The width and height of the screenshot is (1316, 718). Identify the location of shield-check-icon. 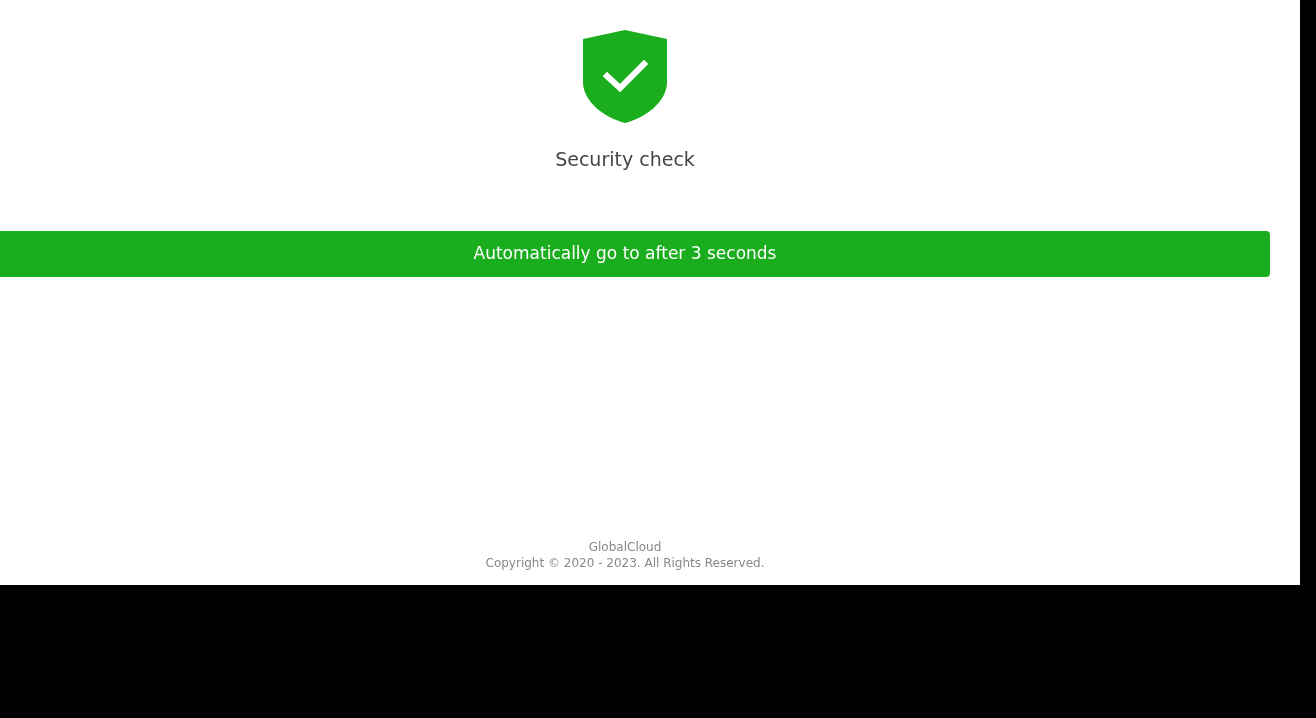
(625, 76).